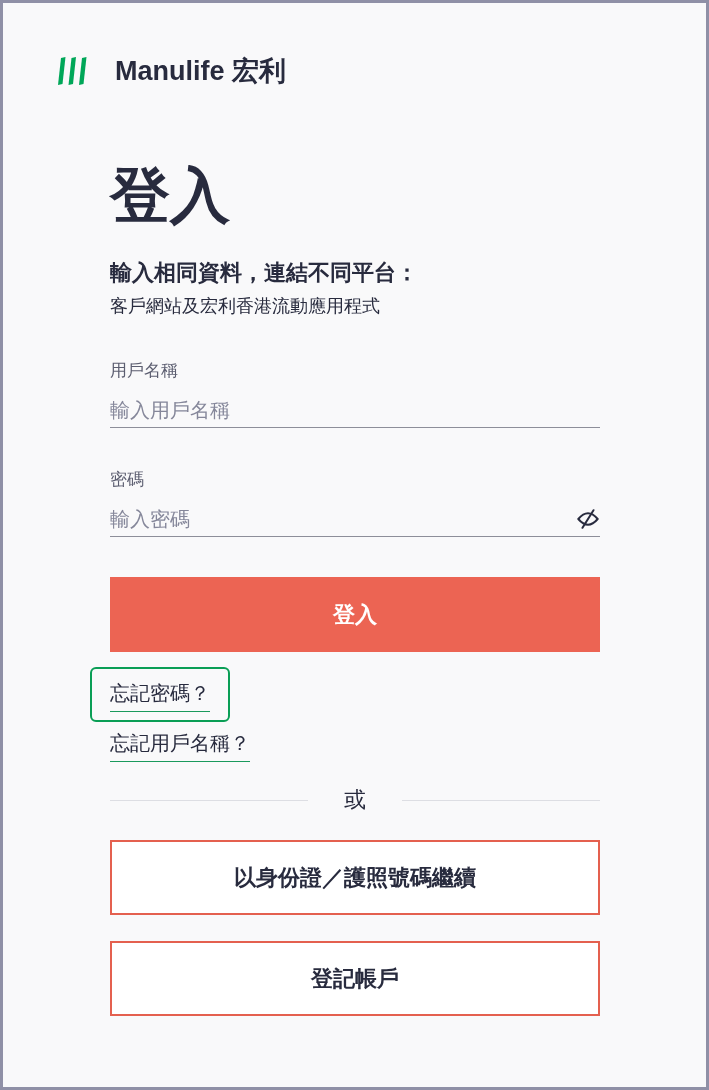 This screenshot has width=709, height=1090. I want to click on field-label: 用戶名稱, so click(144, 370).